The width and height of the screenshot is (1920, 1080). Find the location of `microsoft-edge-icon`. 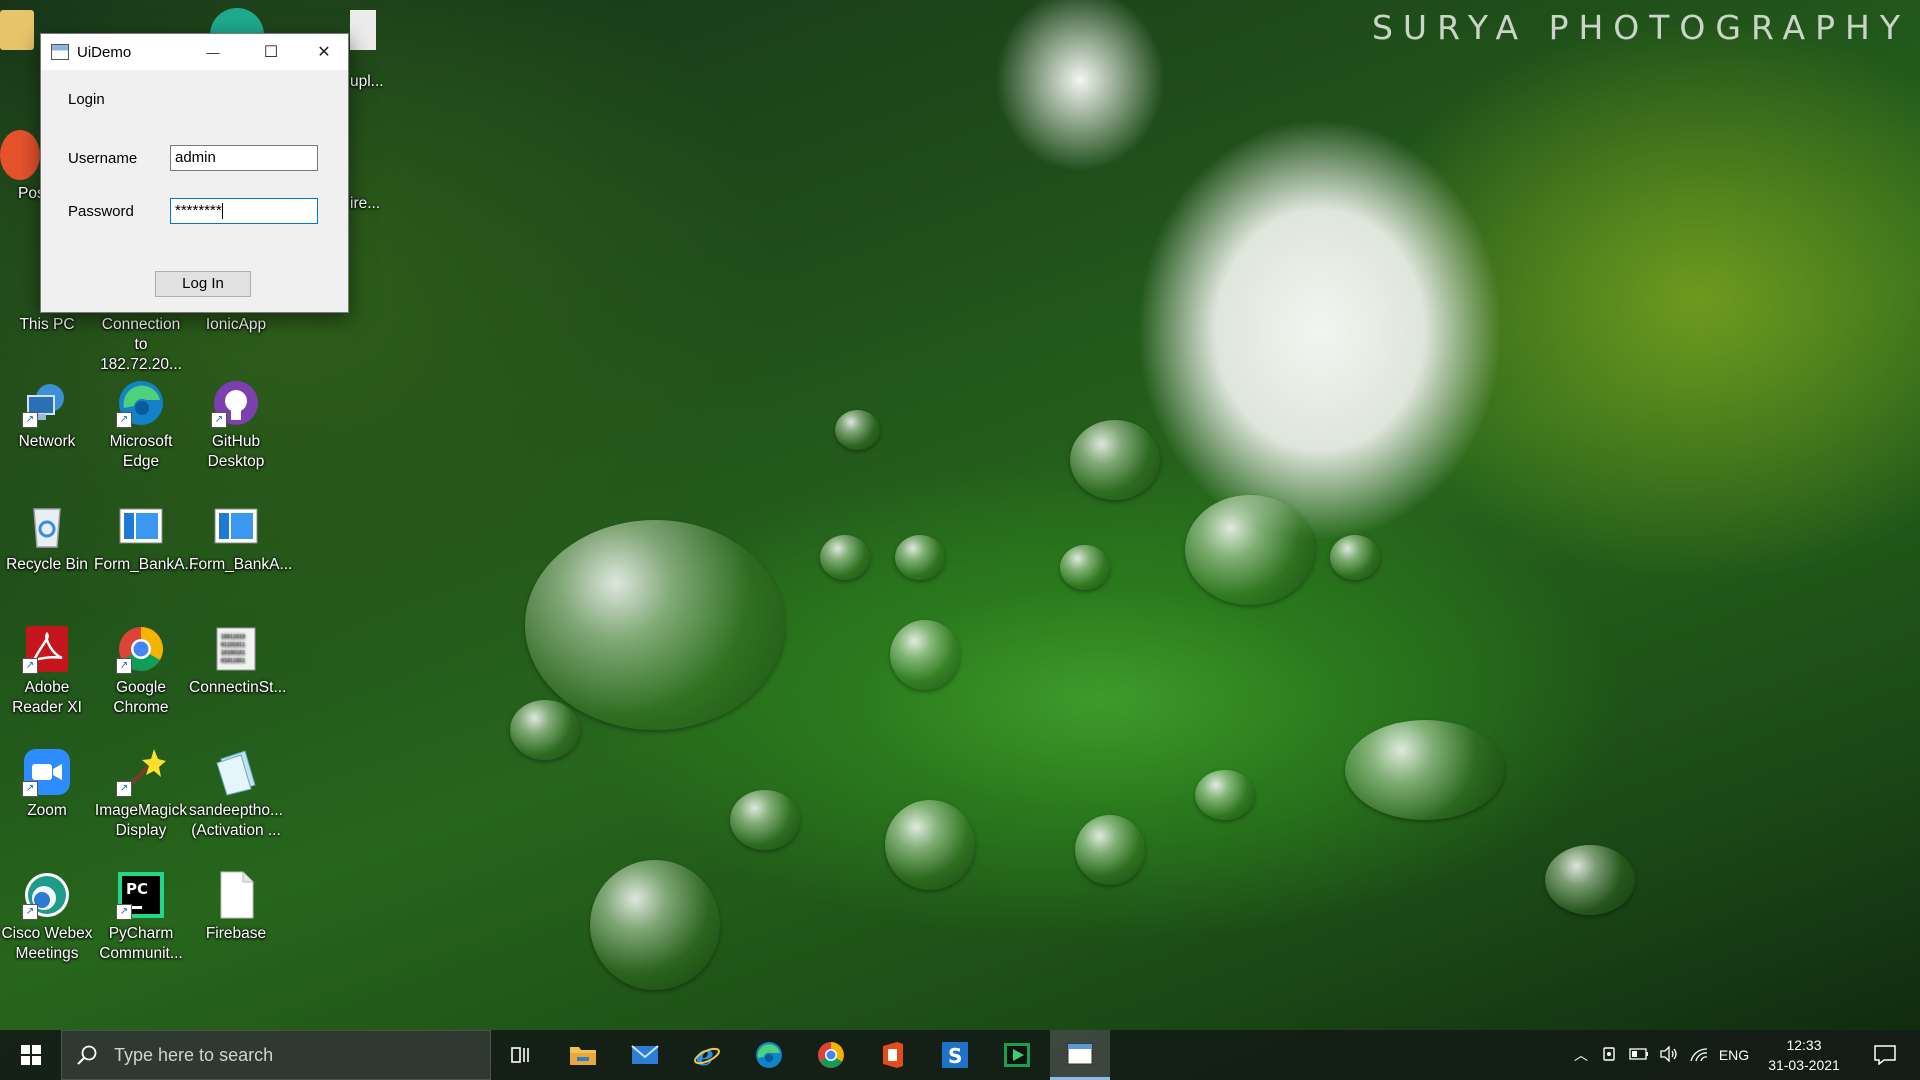

microsoft-edge-icon is located at coordinates (769, 1055).